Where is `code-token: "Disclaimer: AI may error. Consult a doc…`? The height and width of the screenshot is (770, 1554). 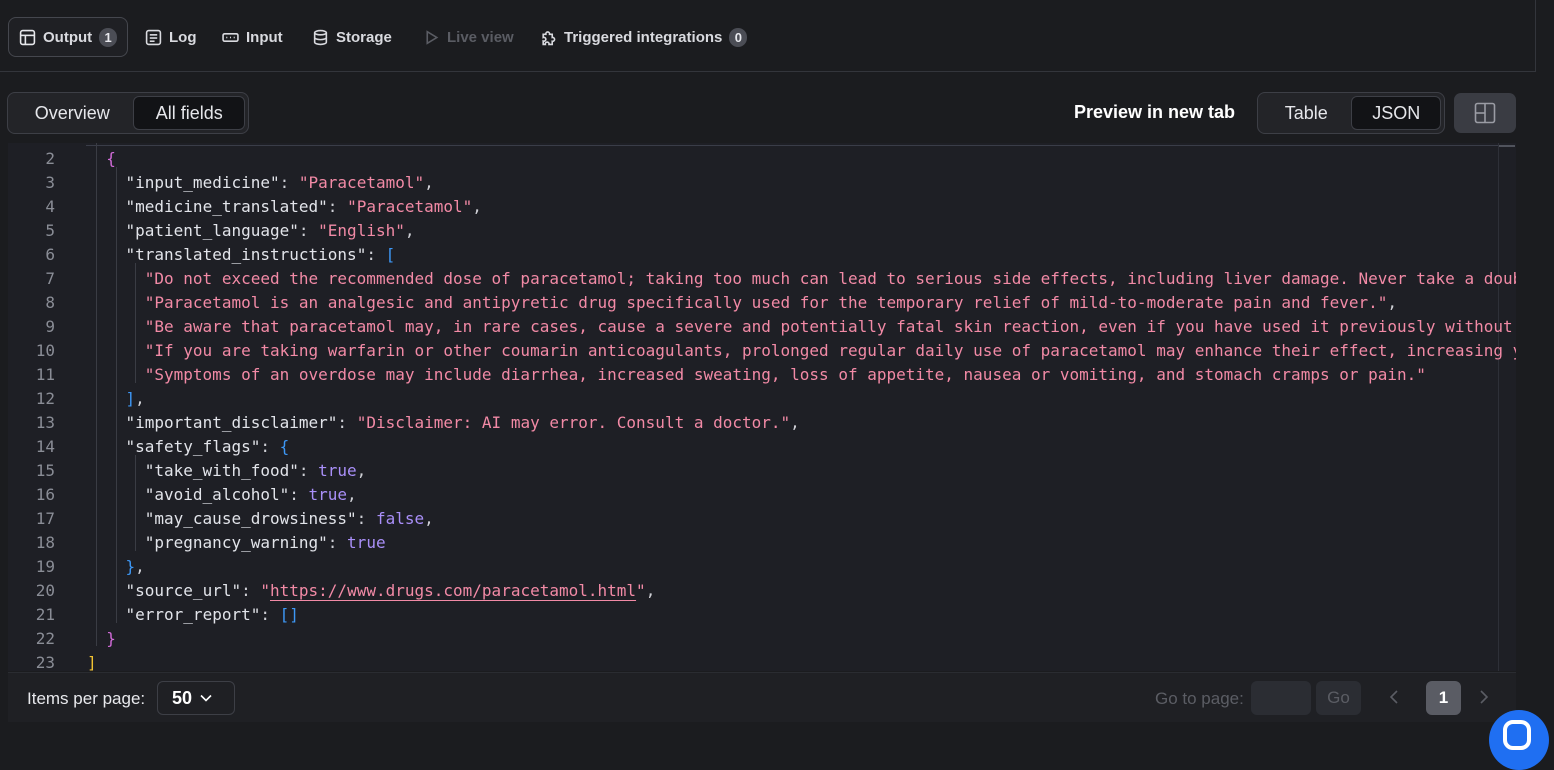 code-token: "Disclaimer: AI may error. Consult a doc… is located at coordinates (573, 422).